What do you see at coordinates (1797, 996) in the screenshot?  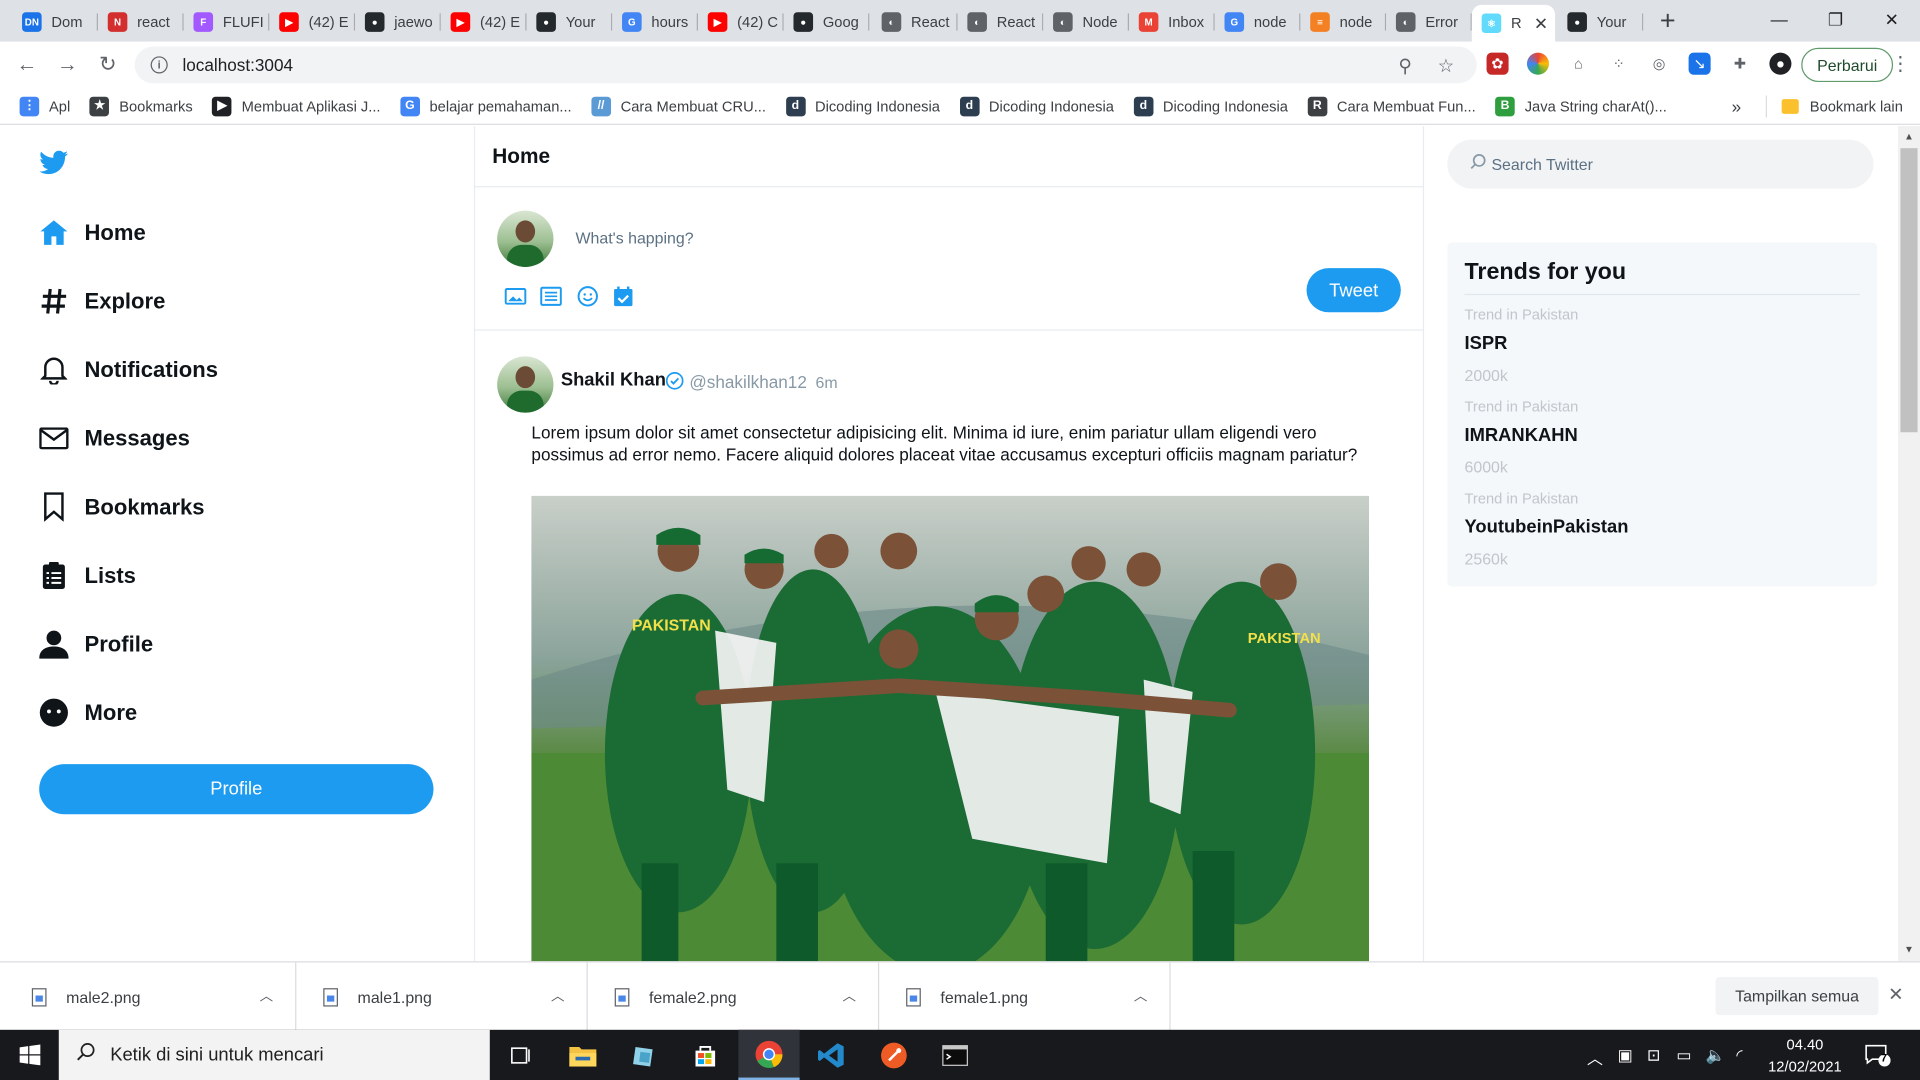 I see `show-all-downloads-button: Tampilkan semua` at bounding box center [1797, 996].